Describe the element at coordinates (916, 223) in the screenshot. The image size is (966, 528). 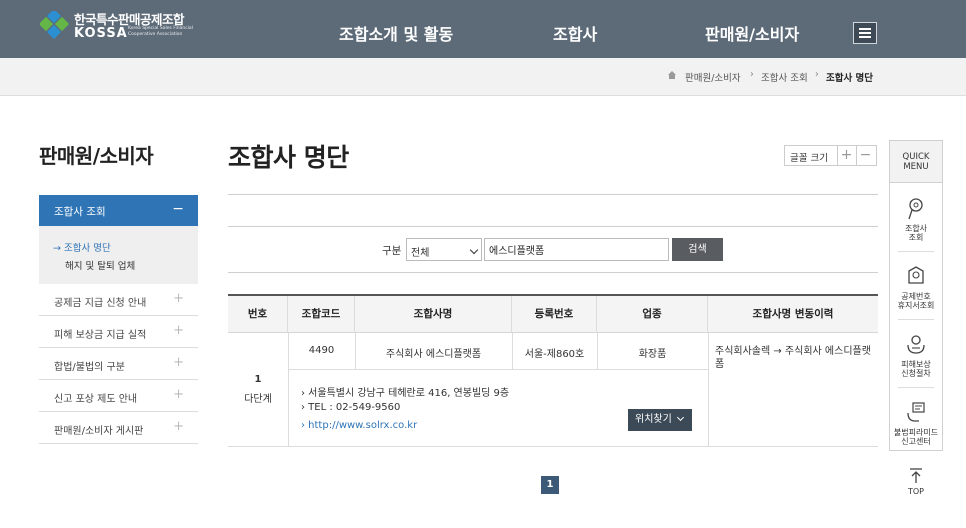
I see `quick-item-member-lookup: 조합사 조회` at that location.